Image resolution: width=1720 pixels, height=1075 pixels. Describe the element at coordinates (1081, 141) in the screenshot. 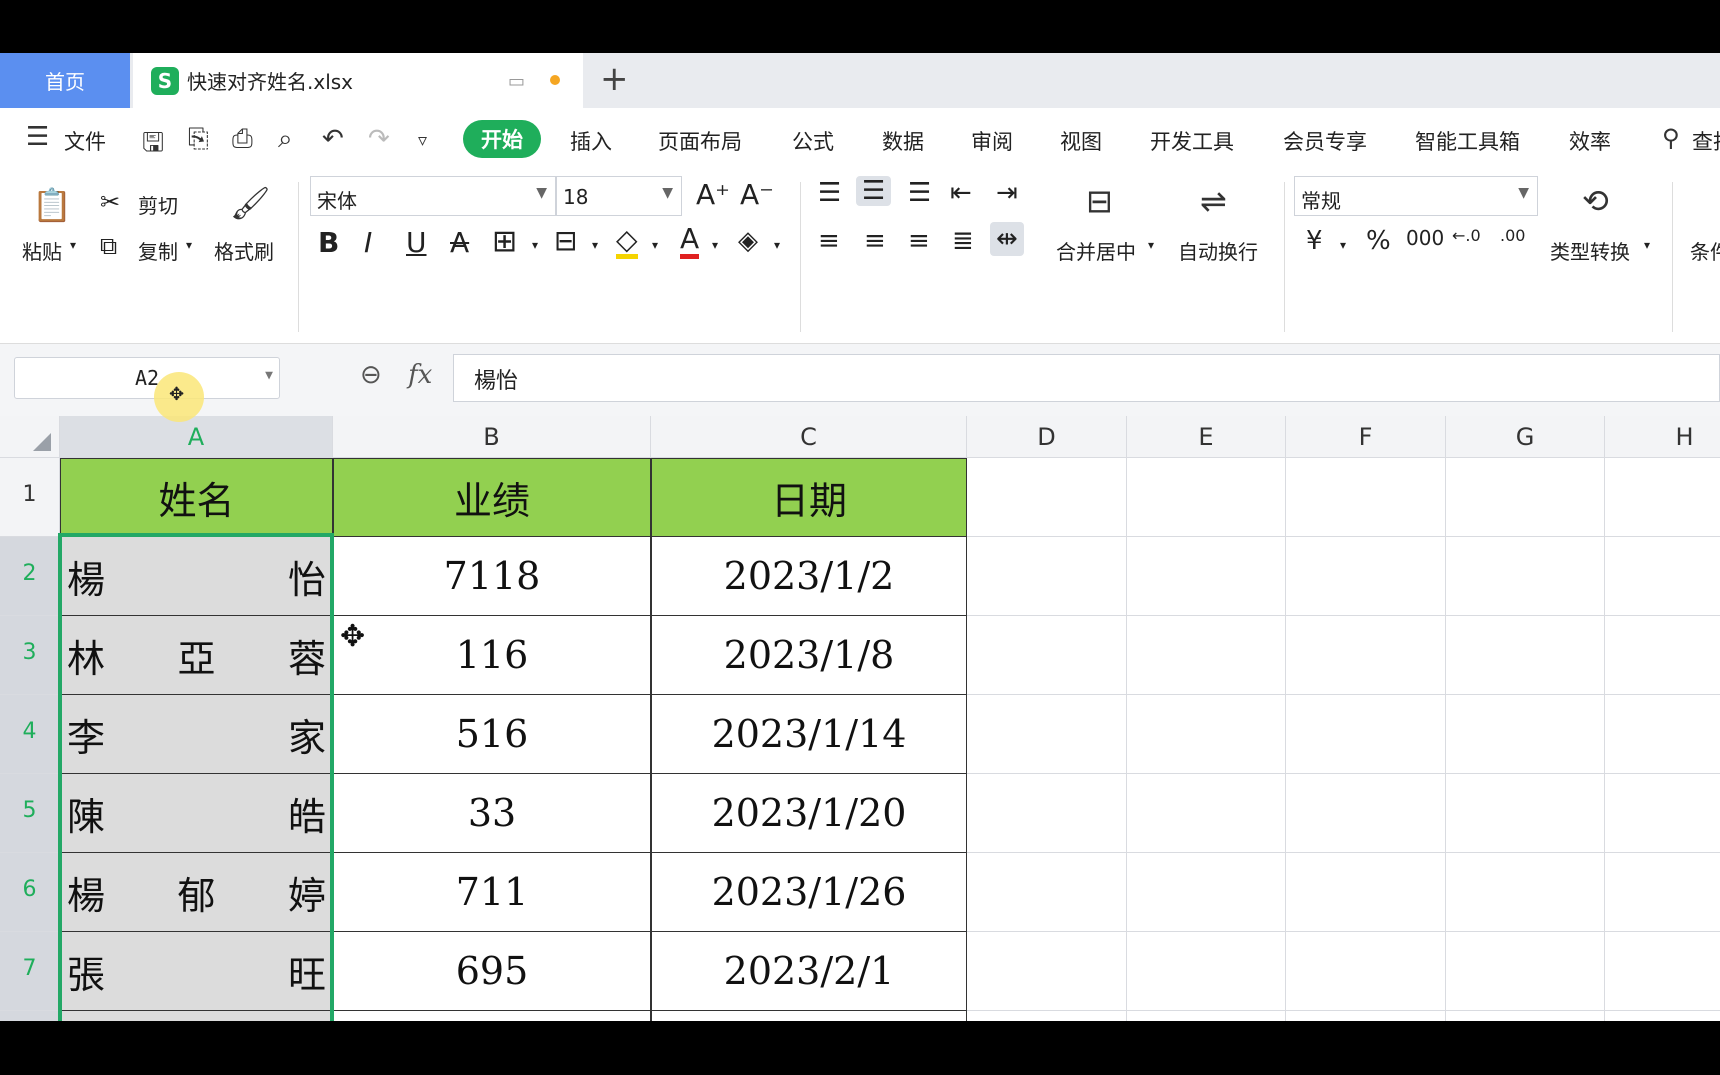

I see `menu-view: 视图` at that location.